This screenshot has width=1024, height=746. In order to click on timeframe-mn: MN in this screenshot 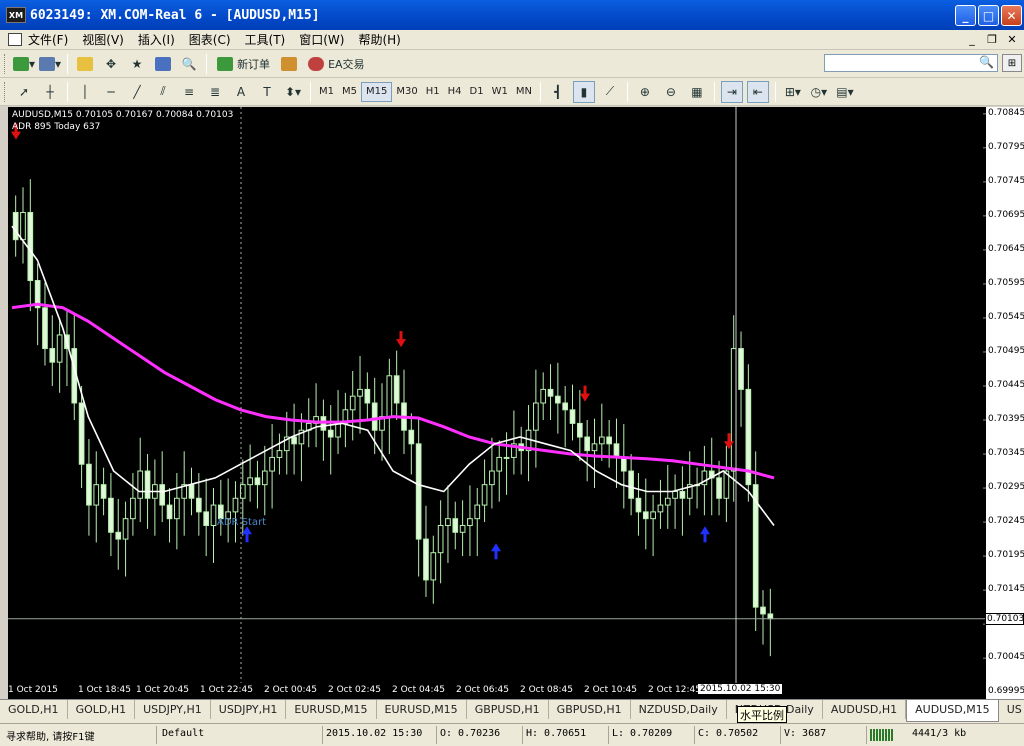, I will do `click(524, 92)`.